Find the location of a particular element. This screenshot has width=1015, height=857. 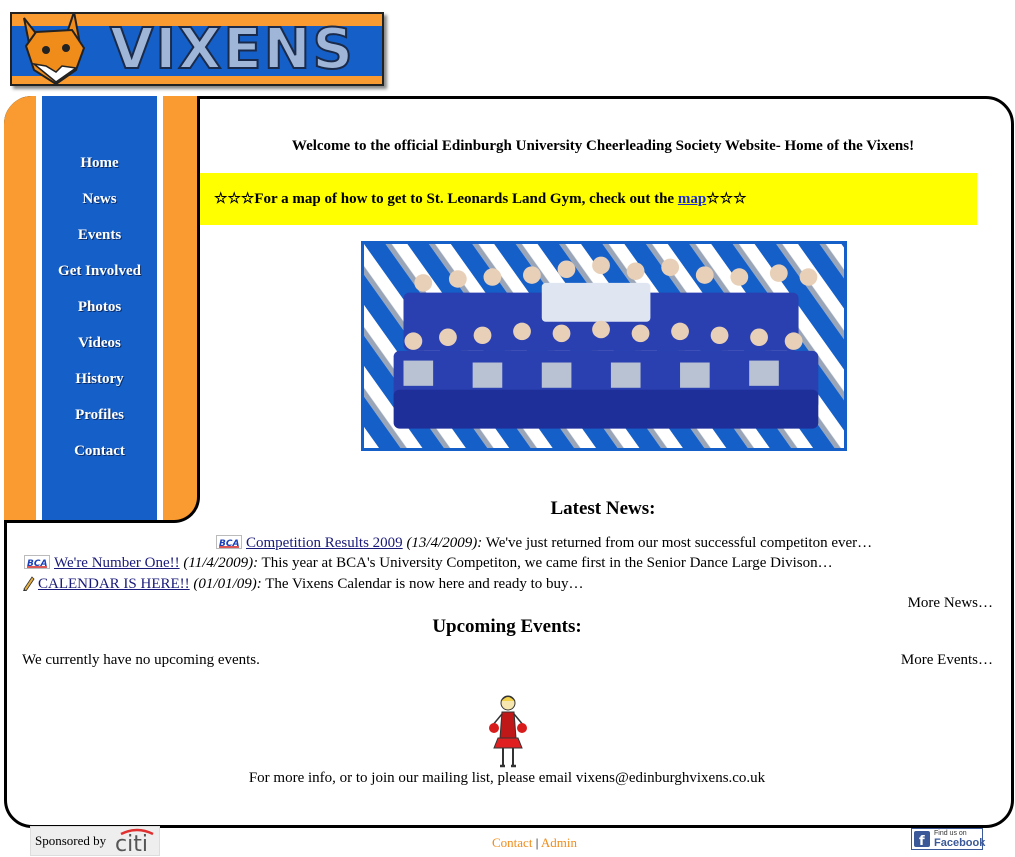

site-banner: VIXENS is located at coordinates (197, 49).